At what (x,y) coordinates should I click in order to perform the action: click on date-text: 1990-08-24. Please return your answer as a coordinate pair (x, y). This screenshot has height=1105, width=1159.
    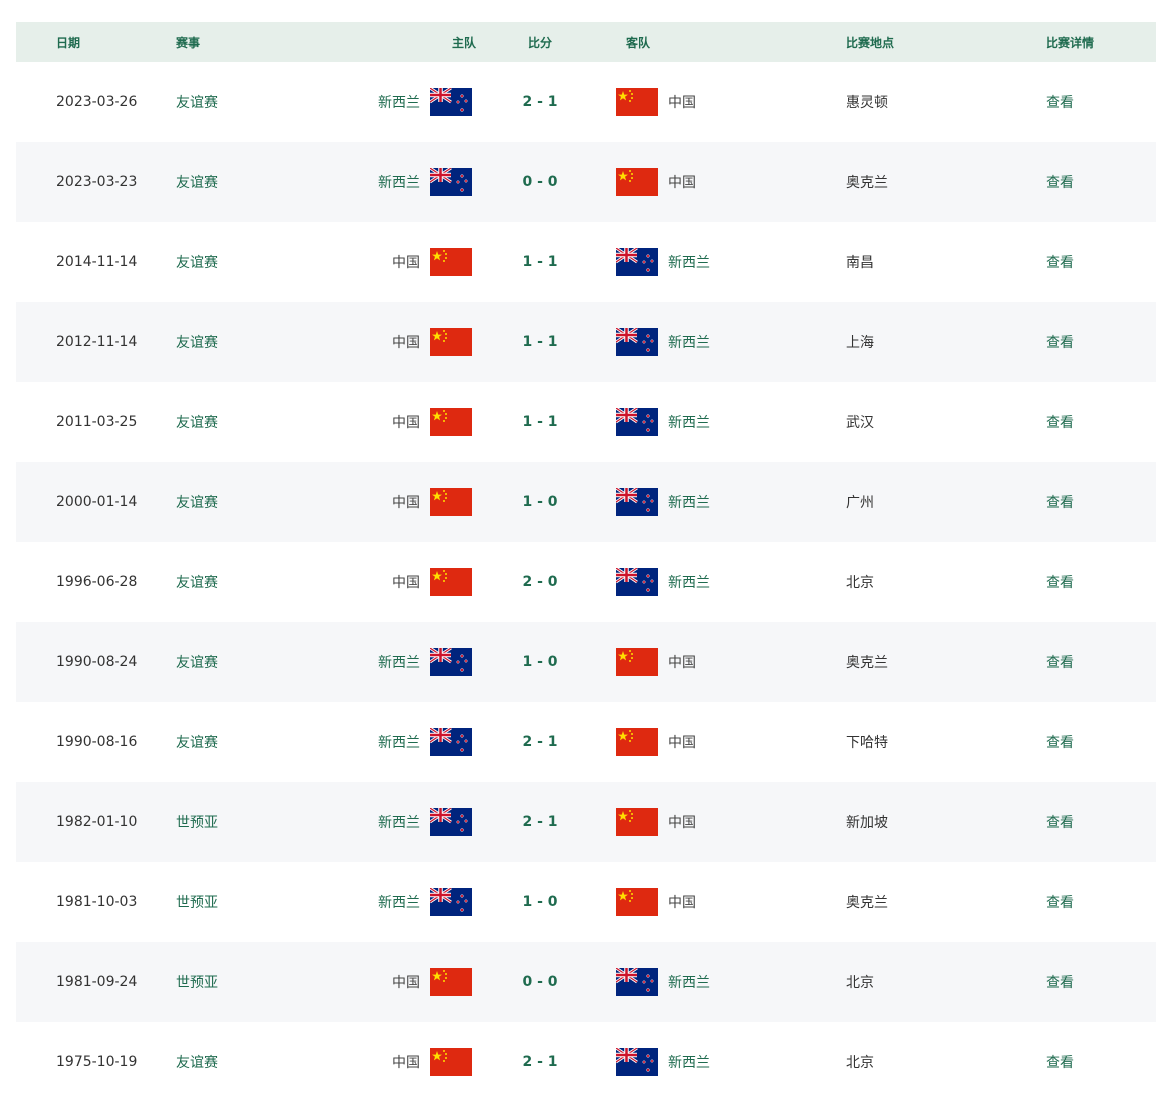
    Looking at the image, I should click on (97, 662).